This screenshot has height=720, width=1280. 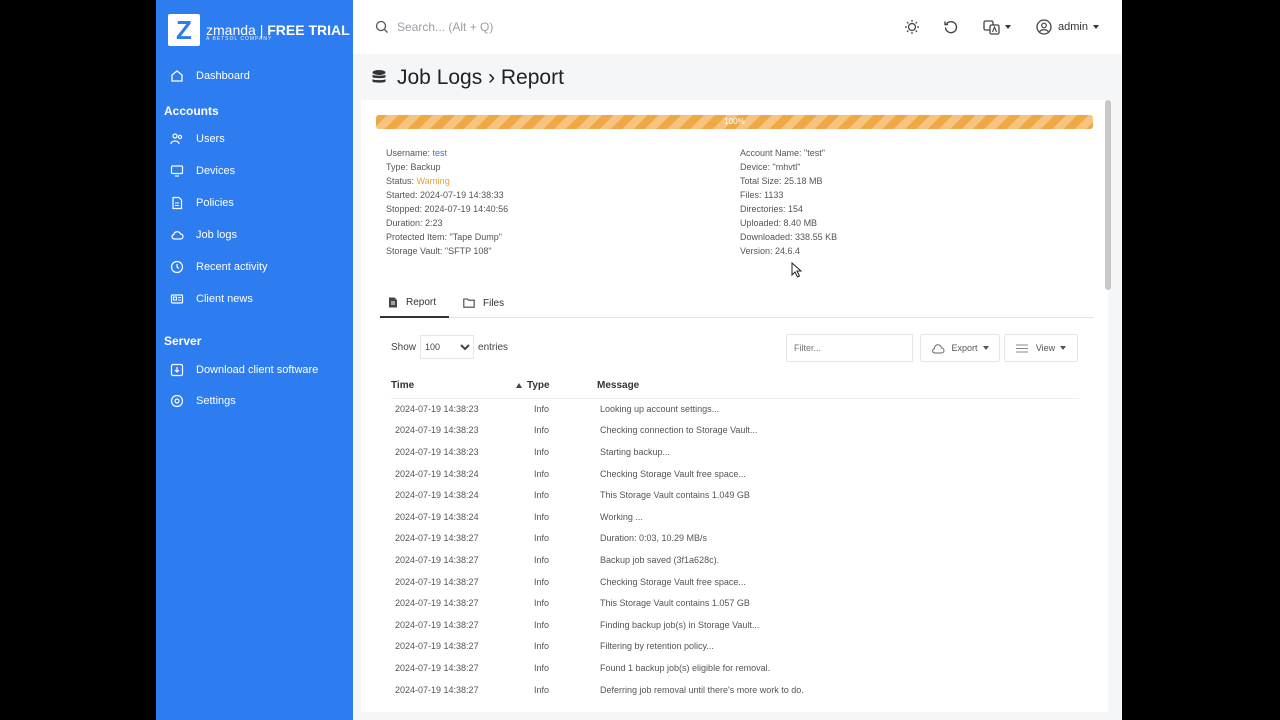 What do you see at coordinates (493, 303) in the screenshot?
I see `tab-files: Files` at bounding box center [493, 303].